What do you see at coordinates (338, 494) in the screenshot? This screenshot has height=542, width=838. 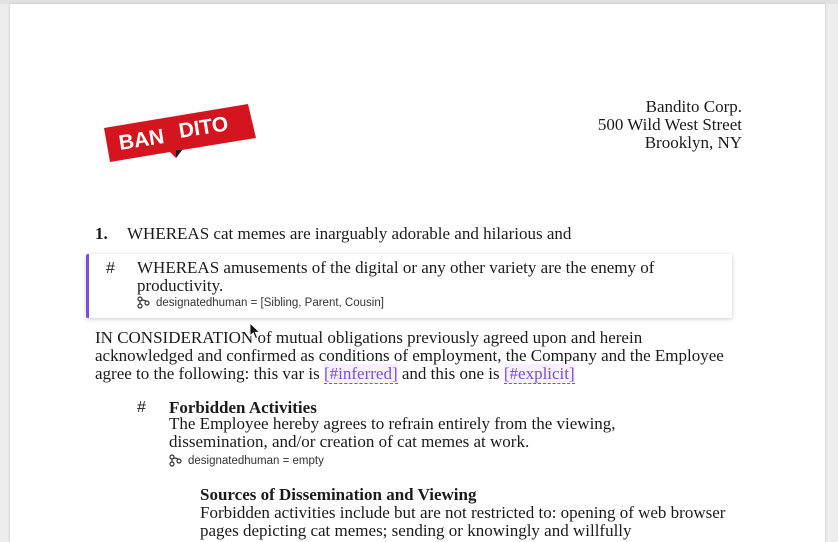 I see `subsection-heading: Sources of Dissemination and Viewing` at bounding box center [338, 494].